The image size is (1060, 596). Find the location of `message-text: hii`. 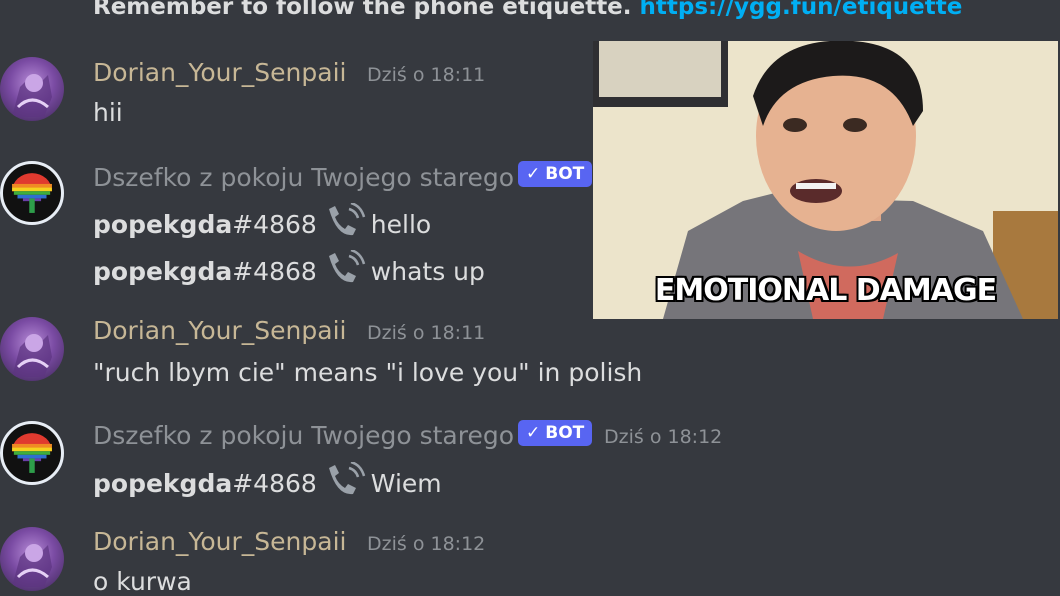

message-text: hii is located at coordinates (108, 112).